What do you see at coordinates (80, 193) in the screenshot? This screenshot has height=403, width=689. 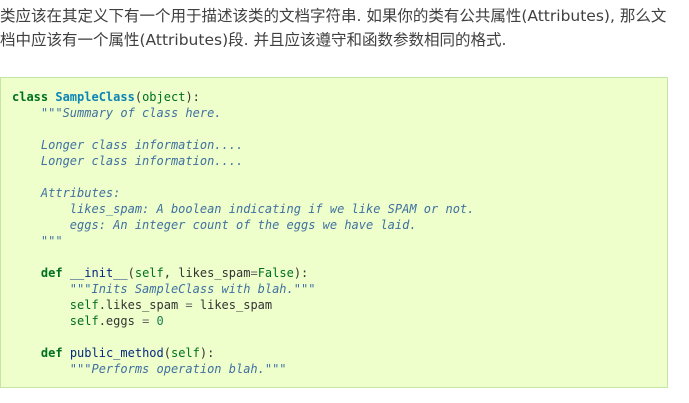 I see `code-line-7: Attributes:` at bounding box center [80, 193].